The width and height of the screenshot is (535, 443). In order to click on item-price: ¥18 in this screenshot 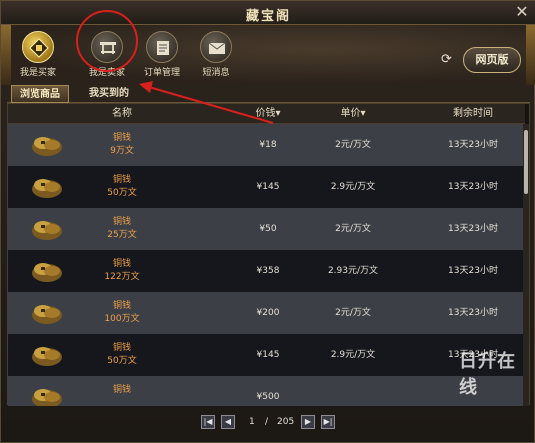, I will do `click(268, 145)`.